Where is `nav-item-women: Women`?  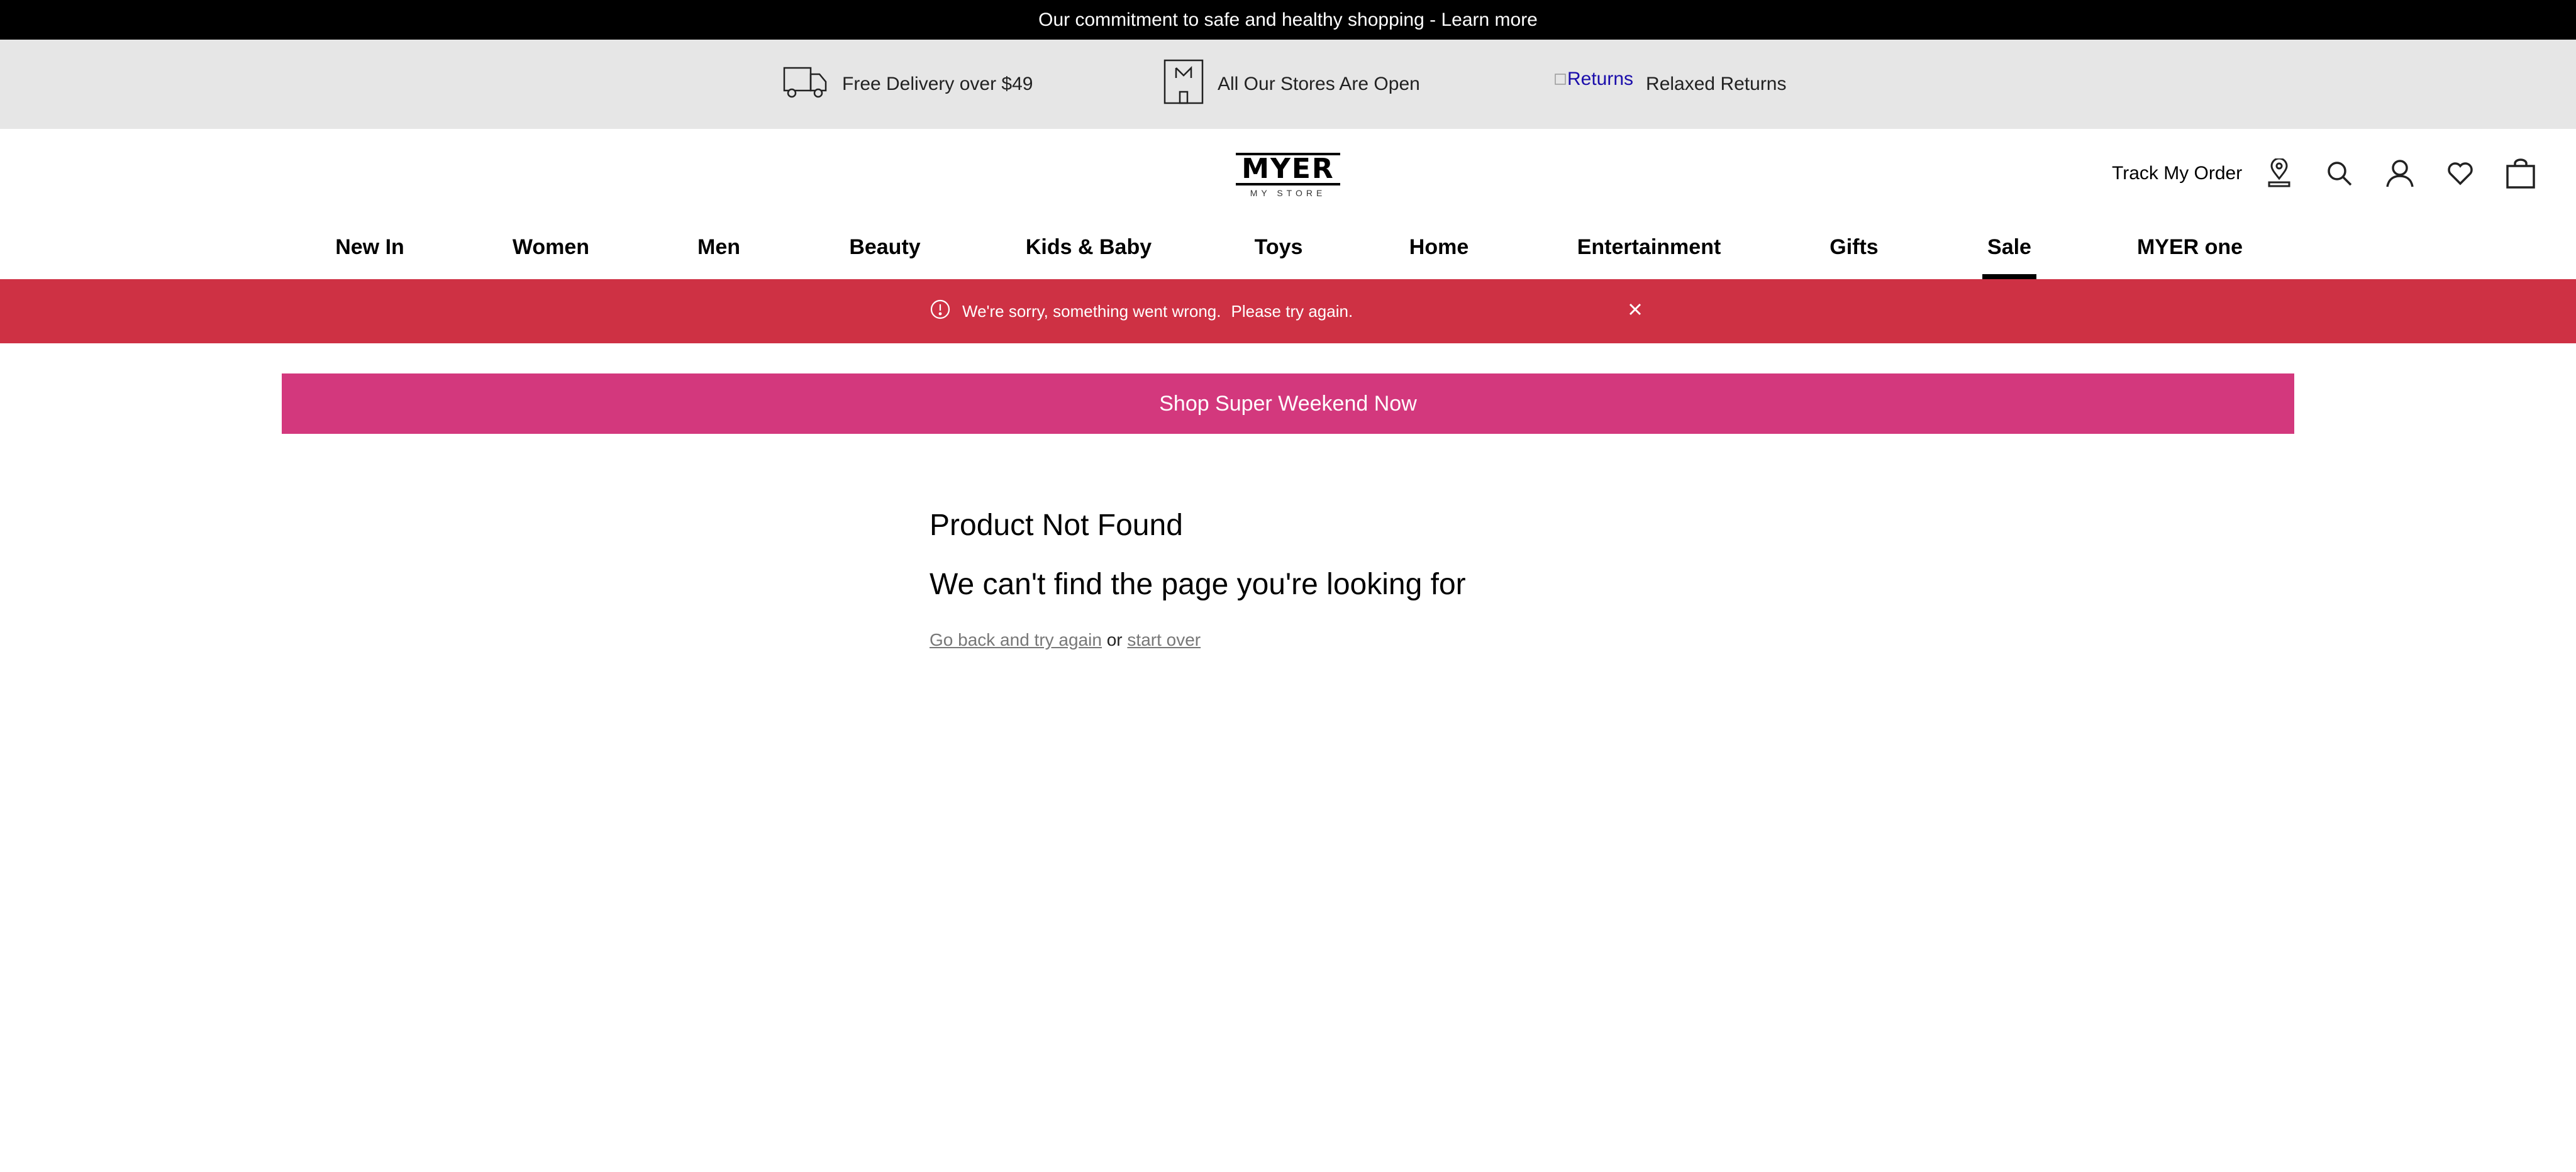
nav-item-women: Women is located at coordinates (551, 246).